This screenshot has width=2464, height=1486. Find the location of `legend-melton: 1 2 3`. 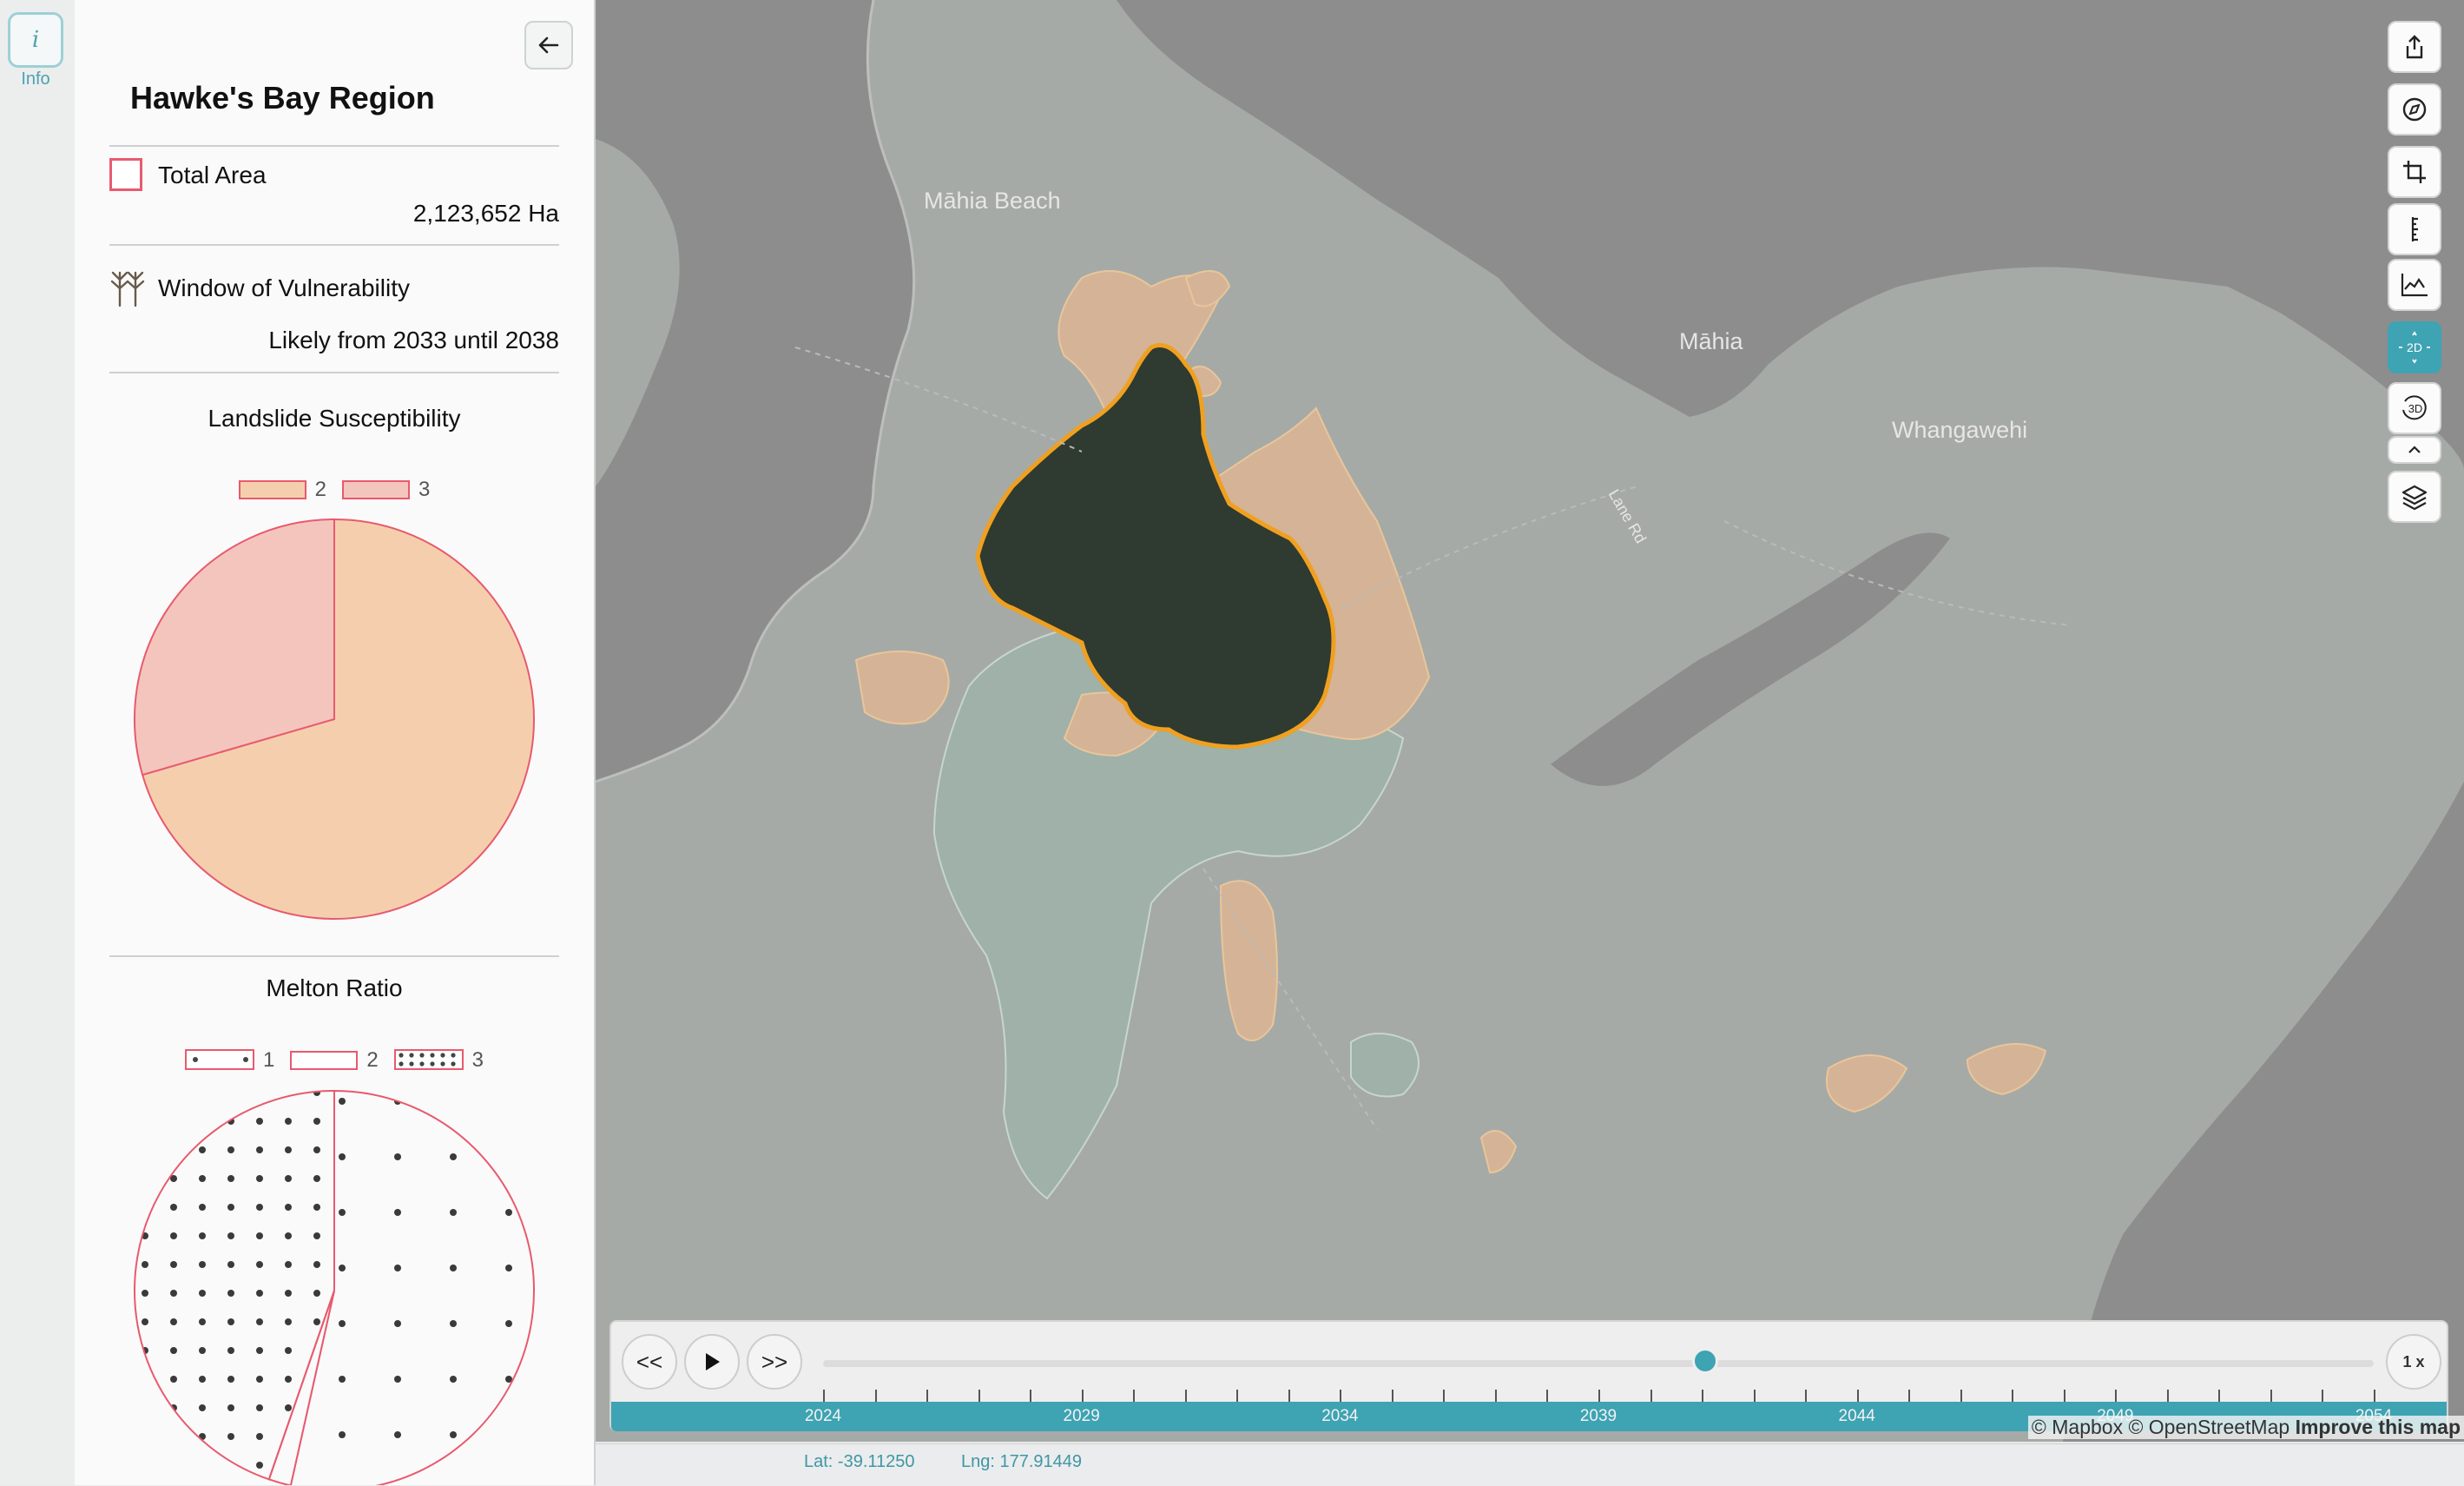

legend-melton: 1 2 3 is located at coordinates (334, 1061).